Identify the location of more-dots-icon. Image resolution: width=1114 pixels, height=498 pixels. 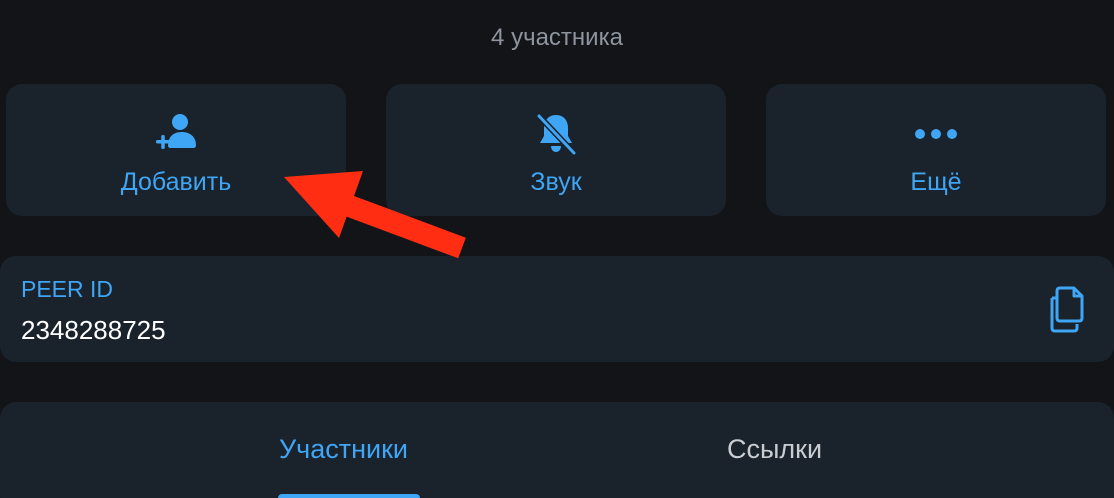
(936, 134).